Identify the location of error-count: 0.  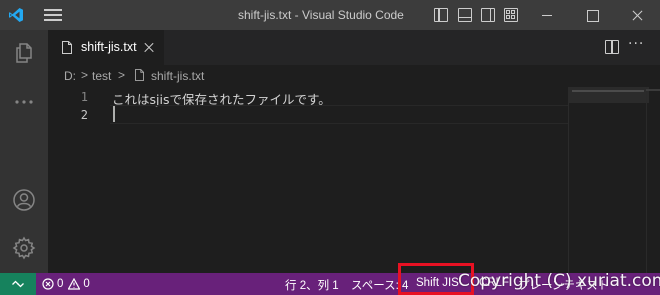
(60, 284).